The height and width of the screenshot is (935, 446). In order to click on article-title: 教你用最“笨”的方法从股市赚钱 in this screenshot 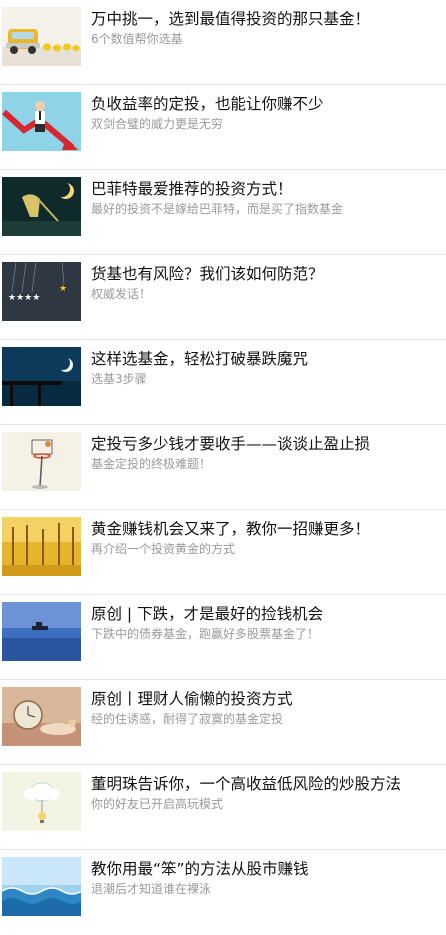, I will do `click(265, 869)`.